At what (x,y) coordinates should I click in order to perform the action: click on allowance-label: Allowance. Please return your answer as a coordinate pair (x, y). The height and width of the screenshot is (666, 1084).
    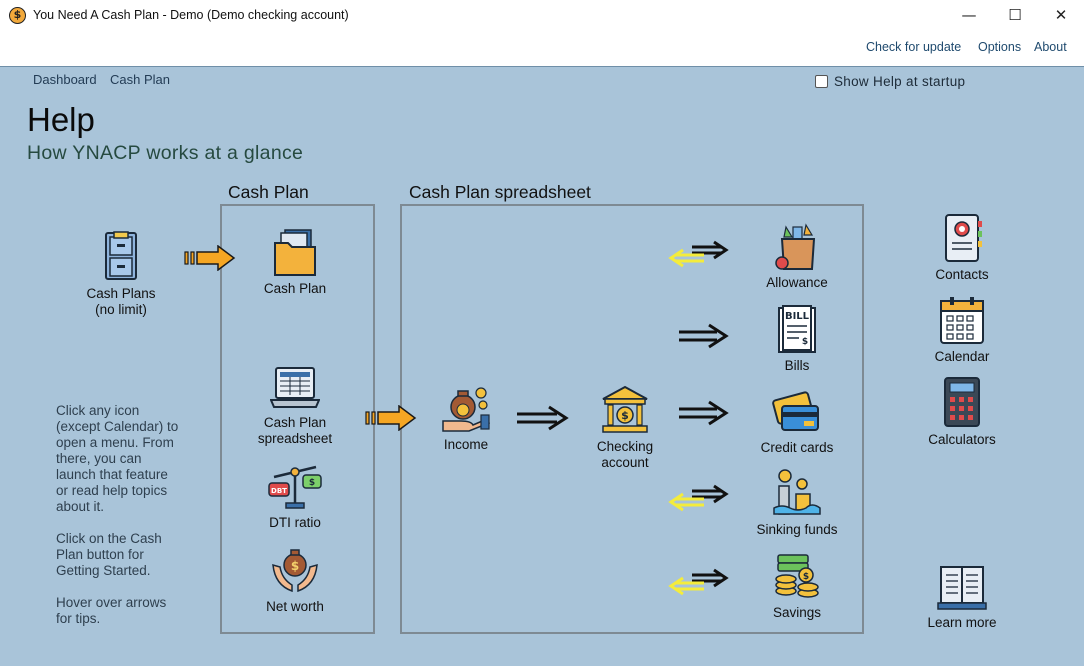
    Looking at the image, I should click on (797, 282).